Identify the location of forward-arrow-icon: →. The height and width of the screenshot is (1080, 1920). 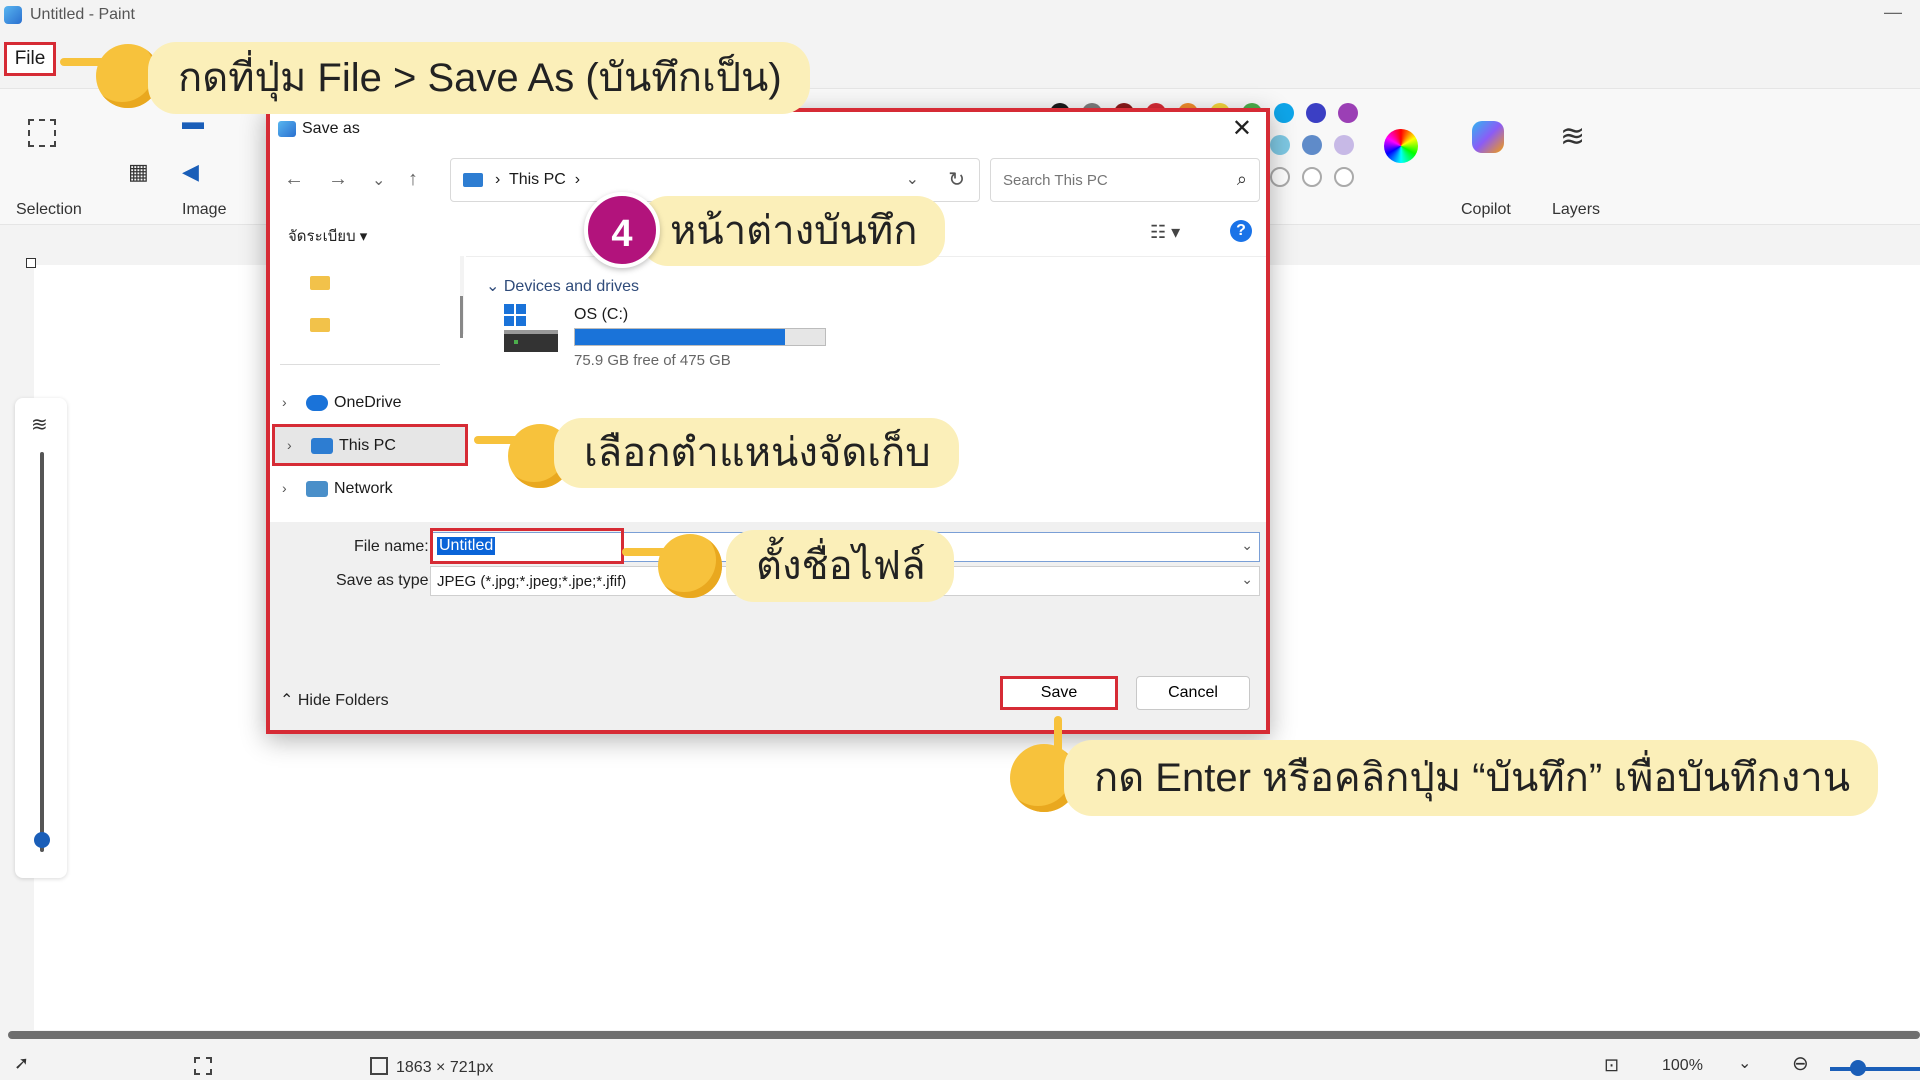
(338, 179).